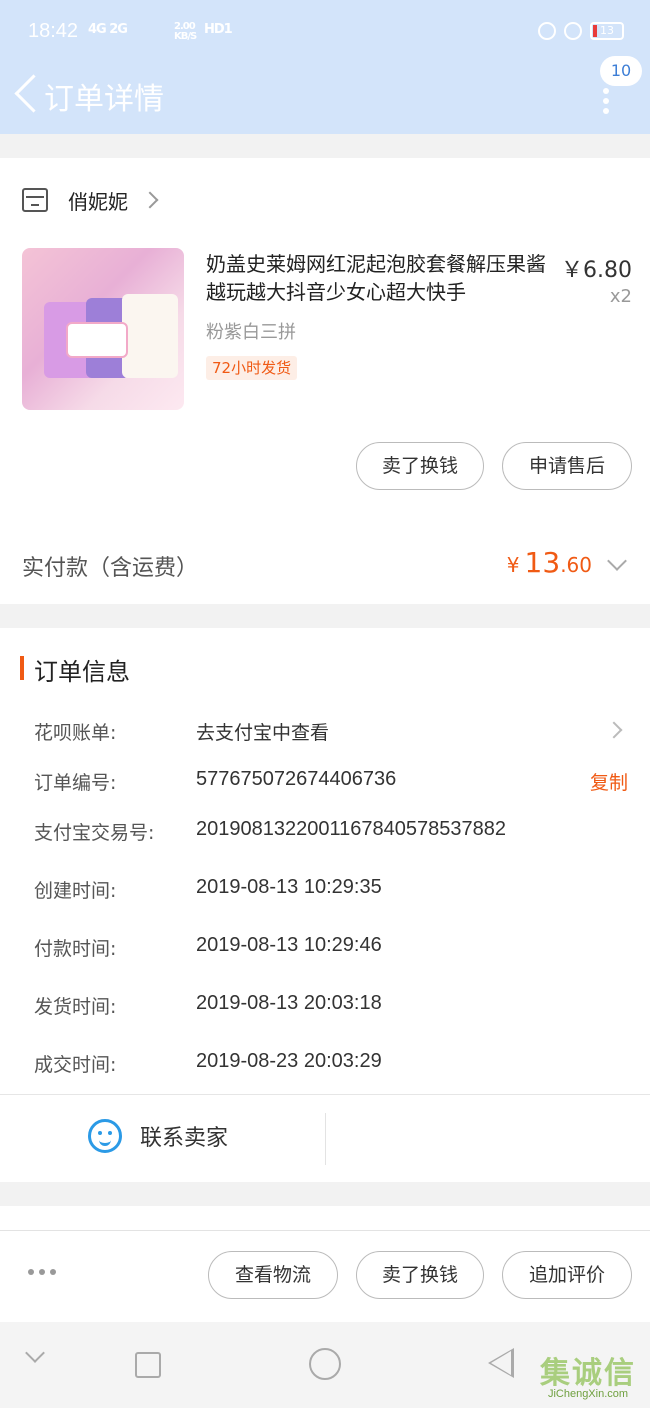  I want to click on info-row-paid: 付款时间: 2019-08-13 10:29:46, so click(208, 947).